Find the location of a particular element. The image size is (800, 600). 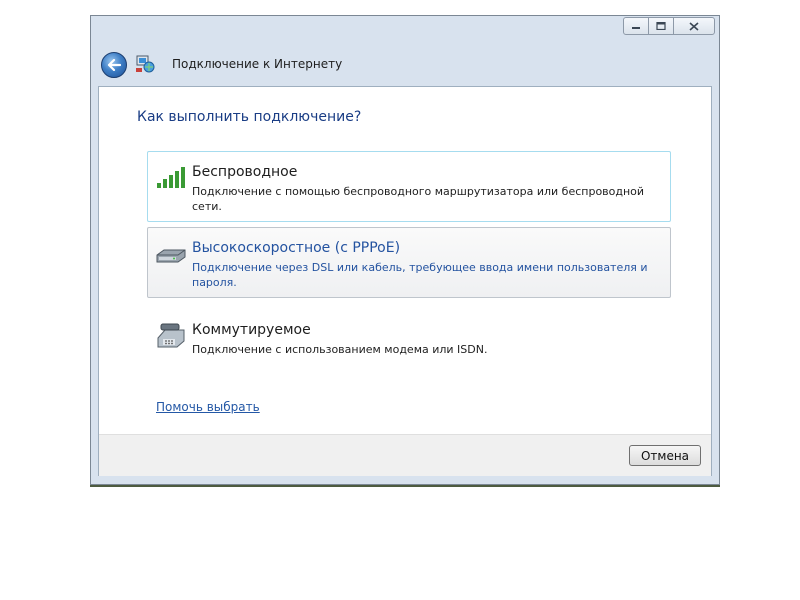

maximize-button is located at coordinates (661, 26).